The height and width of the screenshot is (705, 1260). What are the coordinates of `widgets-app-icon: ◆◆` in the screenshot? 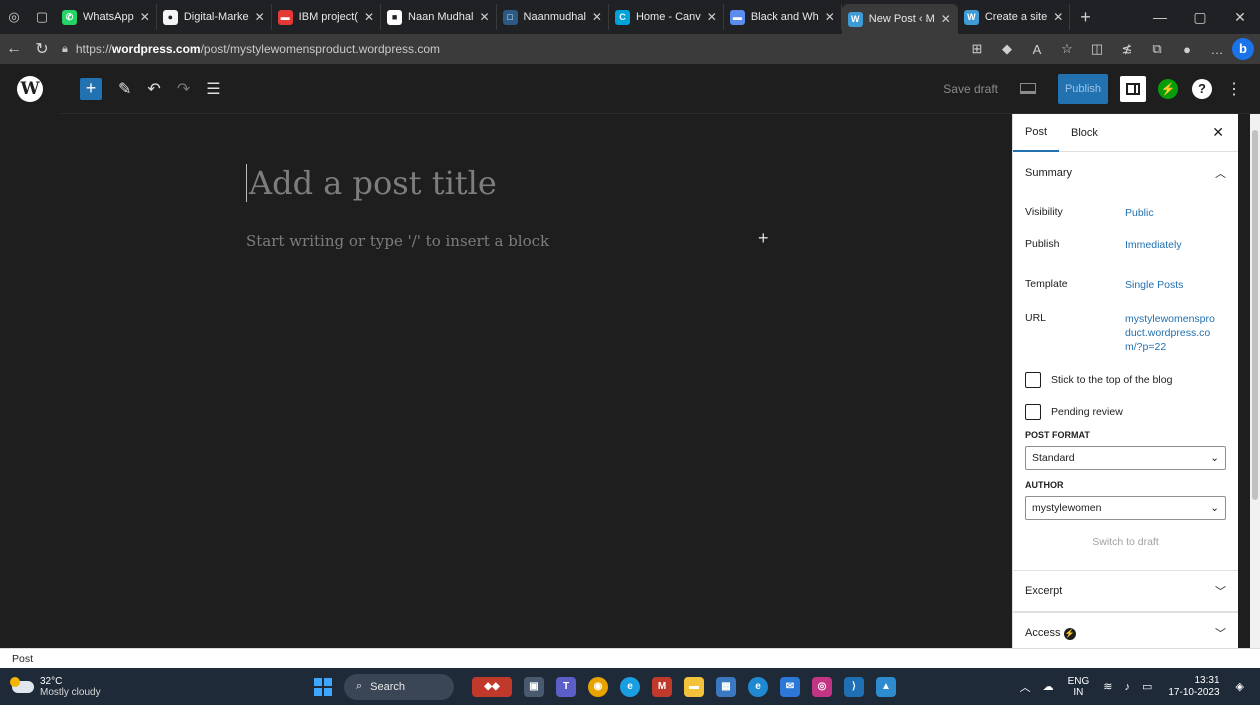 It's located at (492, 686).